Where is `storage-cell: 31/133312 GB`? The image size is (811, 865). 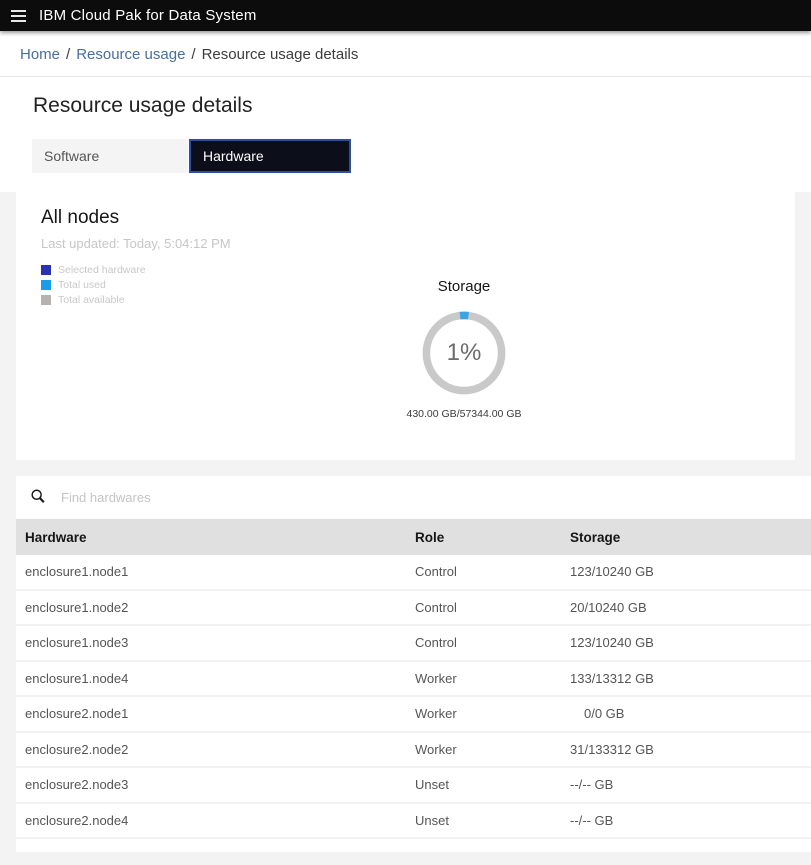
storage-cell: 31/133312 GB is located at coordinates (612, 749).